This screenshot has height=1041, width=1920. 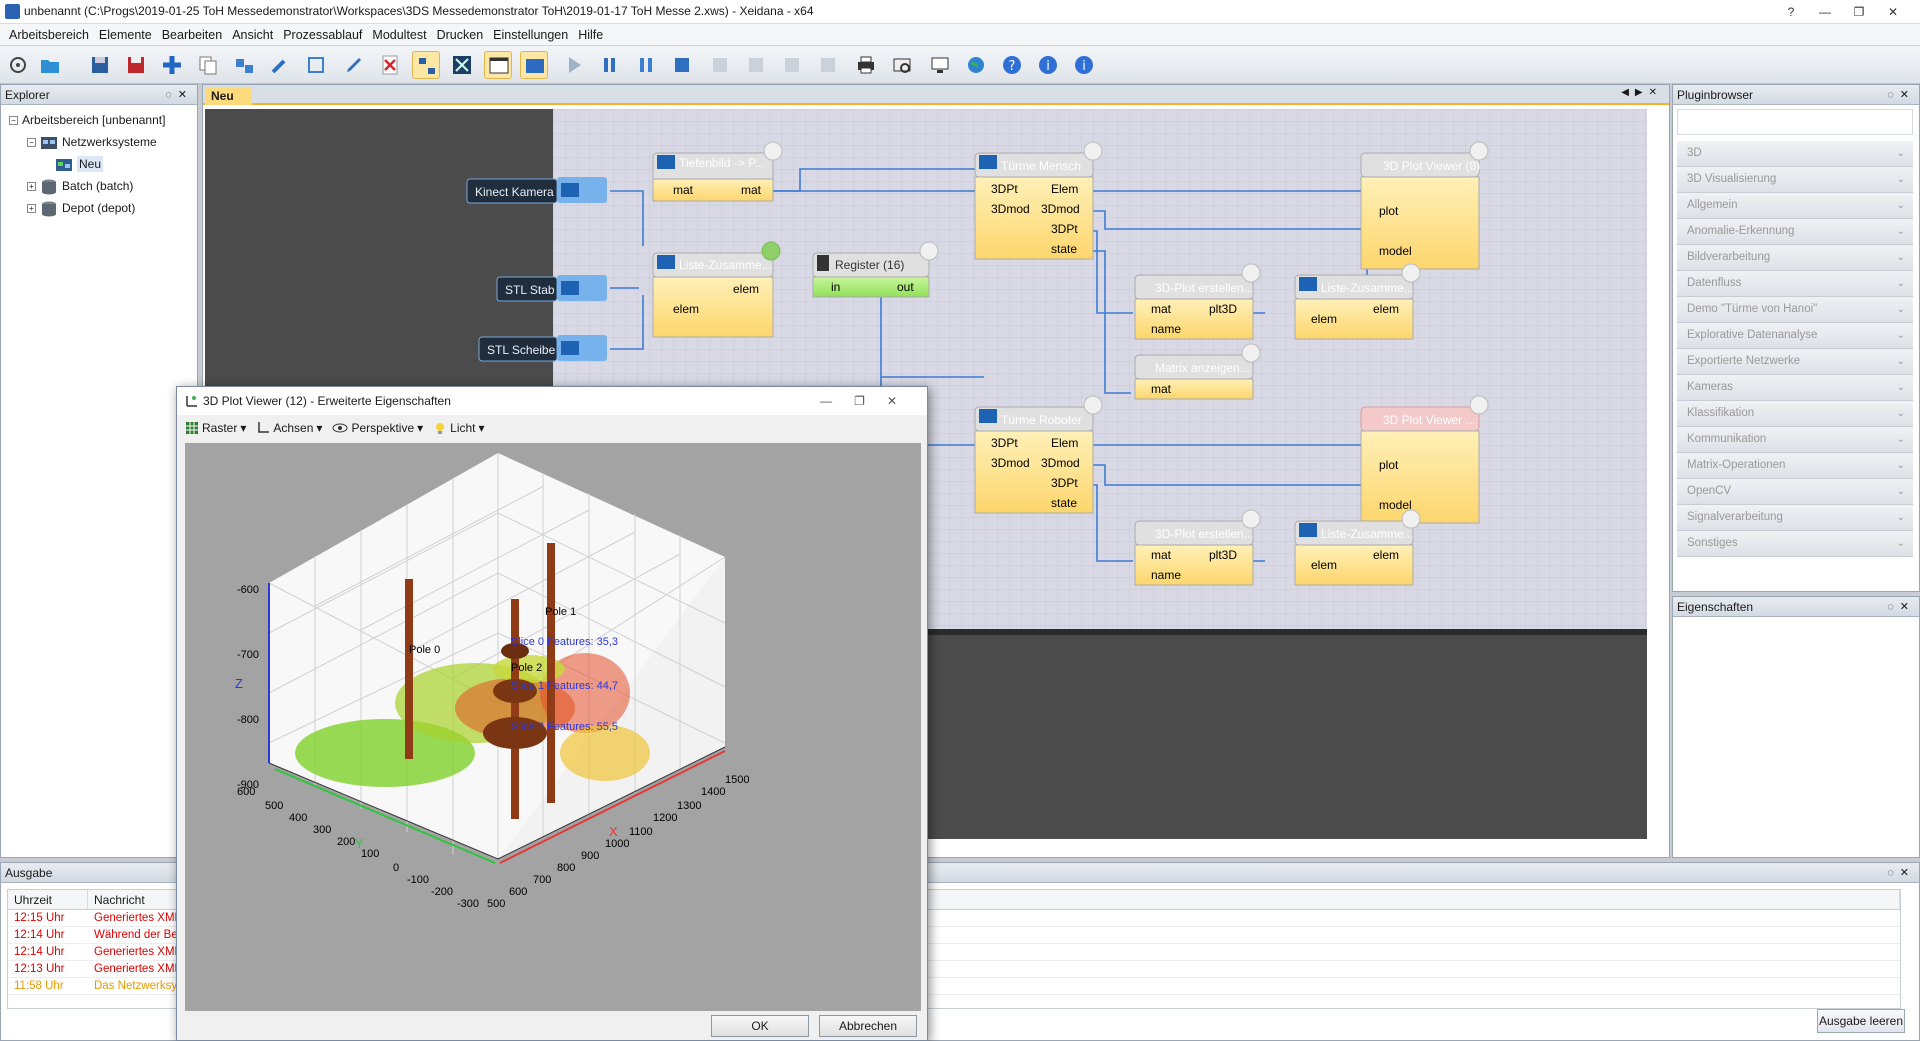 What do you see at coordinates (498, 65) in the screenshot?
I see `view-window-button` at bounding box center [498, 65].